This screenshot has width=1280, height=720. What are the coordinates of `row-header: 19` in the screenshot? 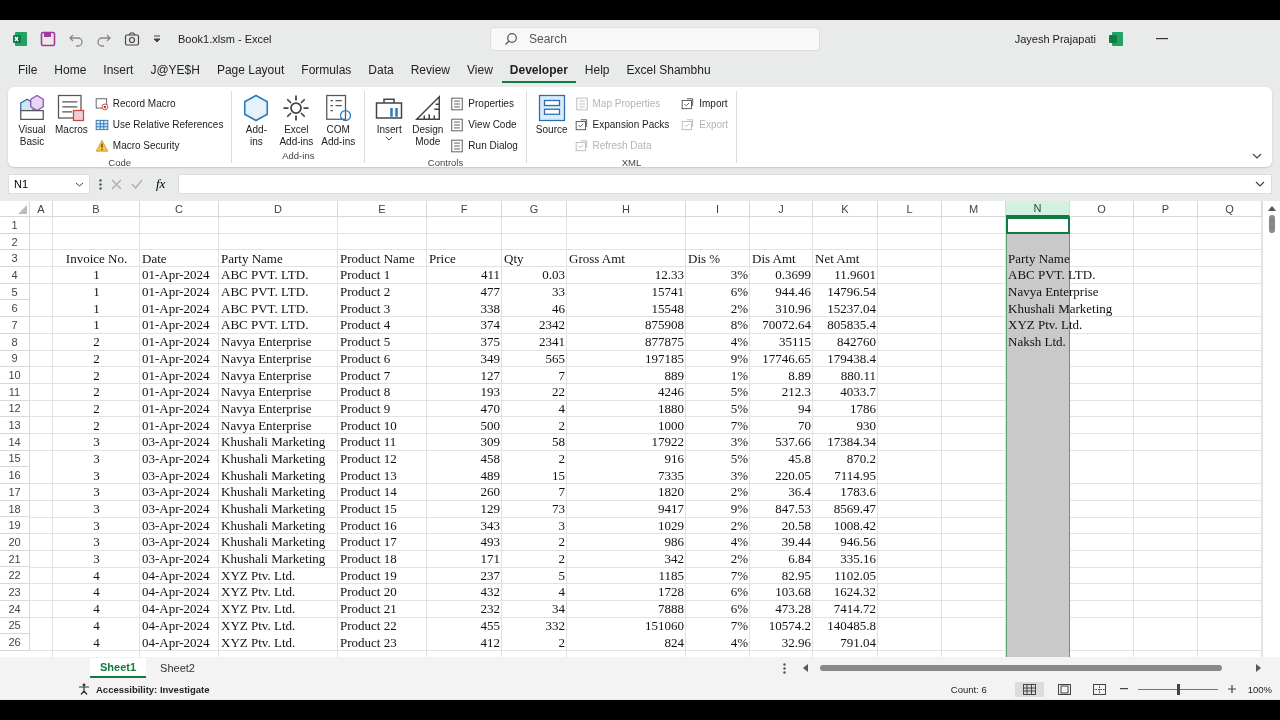 It's located at (15, 526).